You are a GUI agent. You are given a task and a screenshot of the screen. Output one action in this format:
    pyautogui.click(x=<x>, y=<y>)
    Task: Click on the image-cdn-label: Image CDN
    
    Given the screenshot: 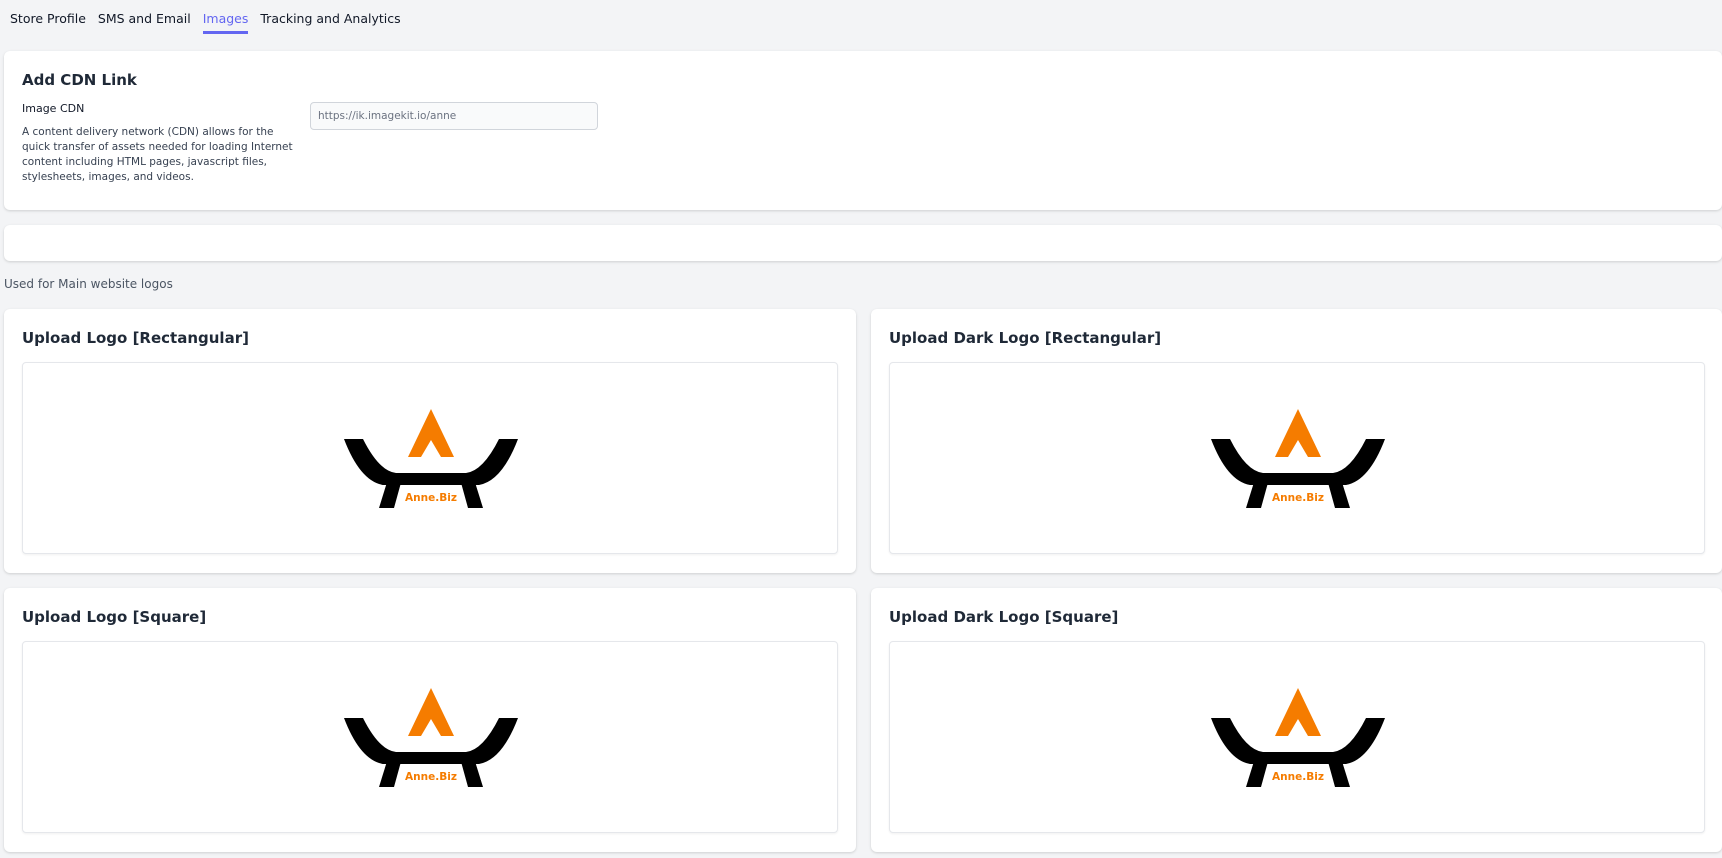 What is the action you would take?
    pyautogui.click(x=53, y=108)
    